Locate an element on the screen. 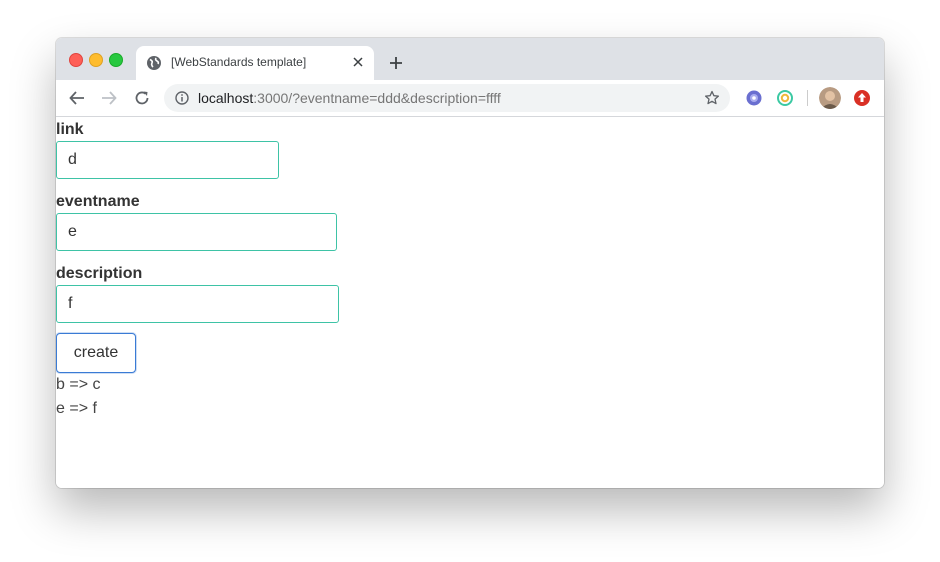 This screenshot has height=562, width=940. tab-strip: [WebStandards template] is located at coordinates (470, 59).